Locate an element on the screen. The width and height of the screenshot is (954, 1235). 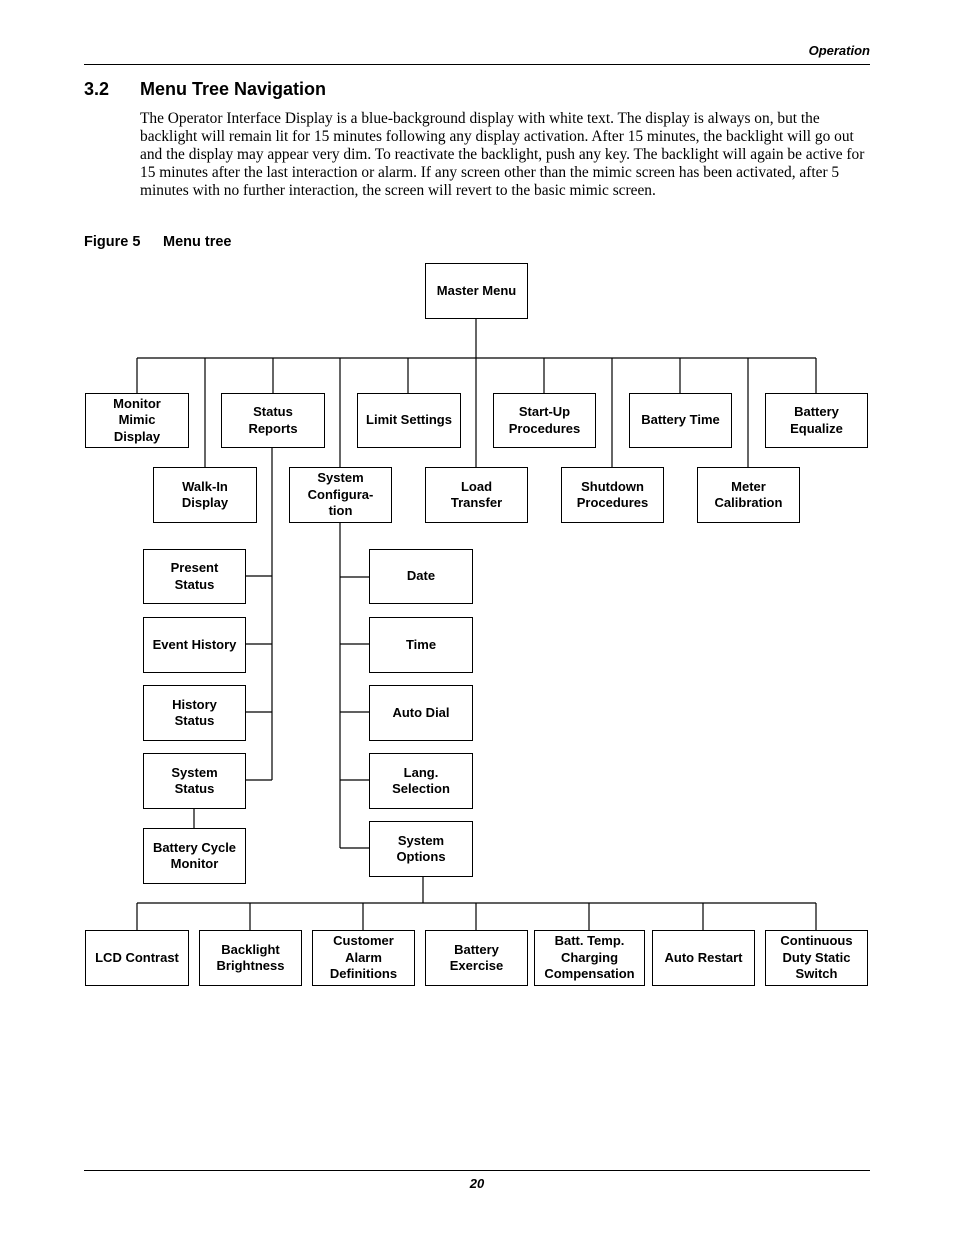
node-walk-in-display: Walk-In Display is located at coordinates (205, 495).